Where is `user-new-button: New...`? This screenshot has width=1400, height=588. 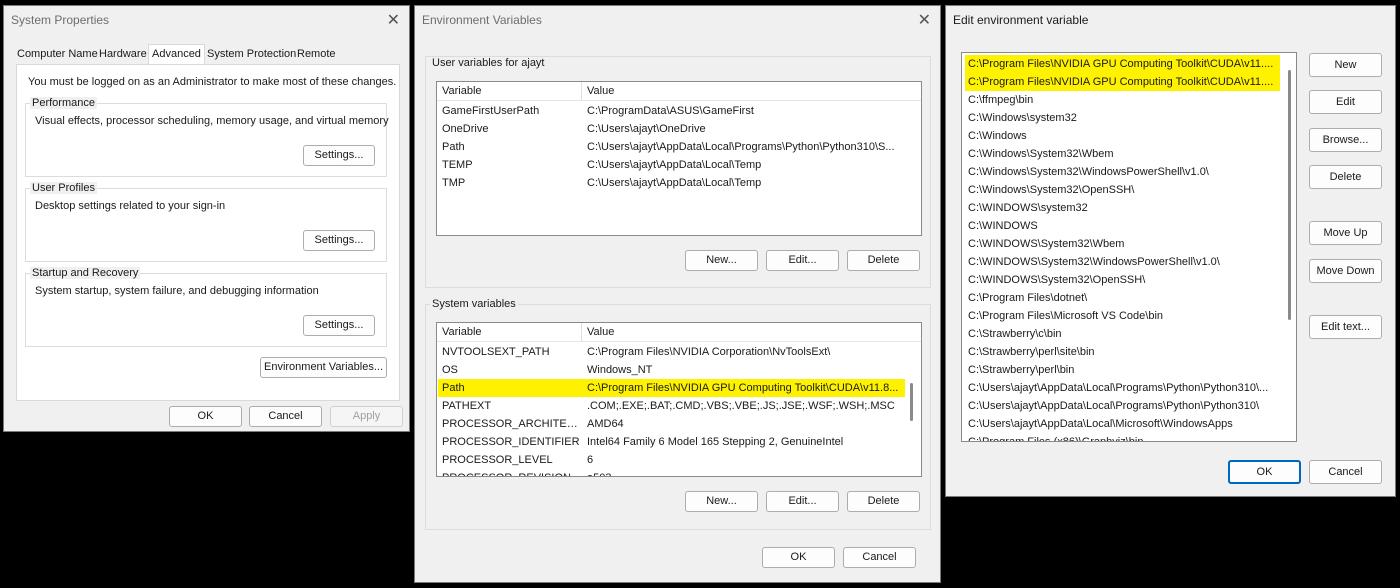
user-new-button: New... is located at coordinates (721, 260).